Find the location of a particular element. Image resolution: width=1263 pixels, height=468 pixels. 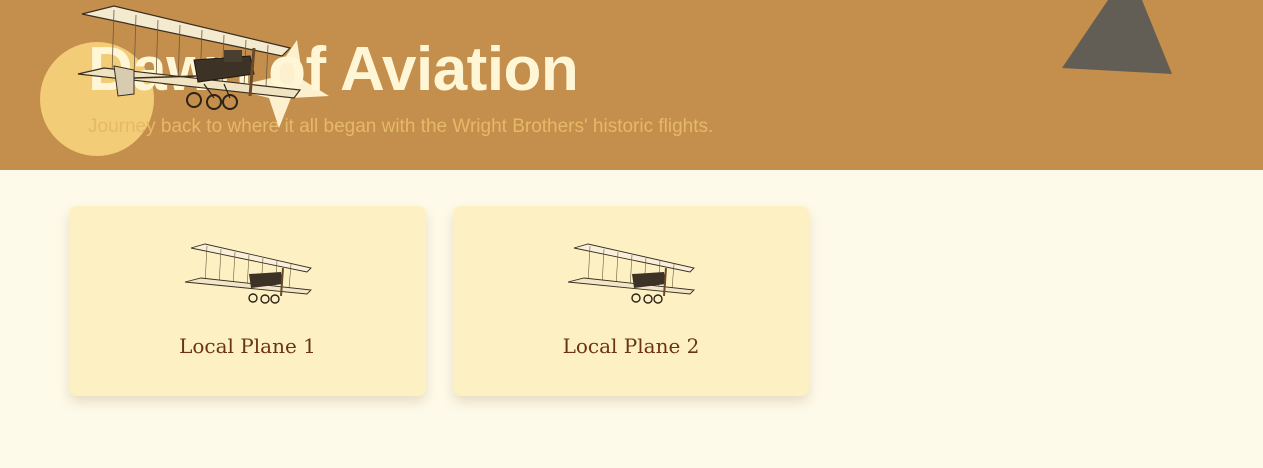

plane-card-1: Local Plane 1 is located at coordinates (247, 301).